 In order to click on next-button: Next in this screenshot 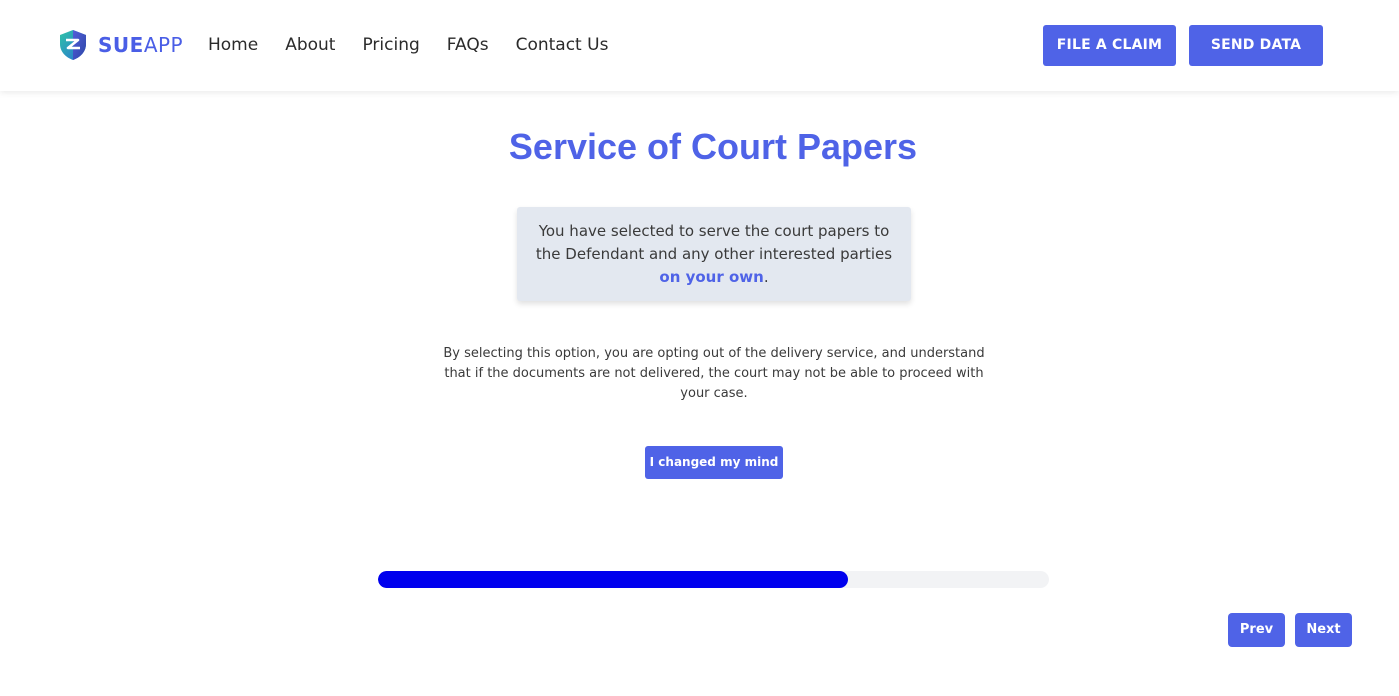, I will do `click(1323, 630)`.